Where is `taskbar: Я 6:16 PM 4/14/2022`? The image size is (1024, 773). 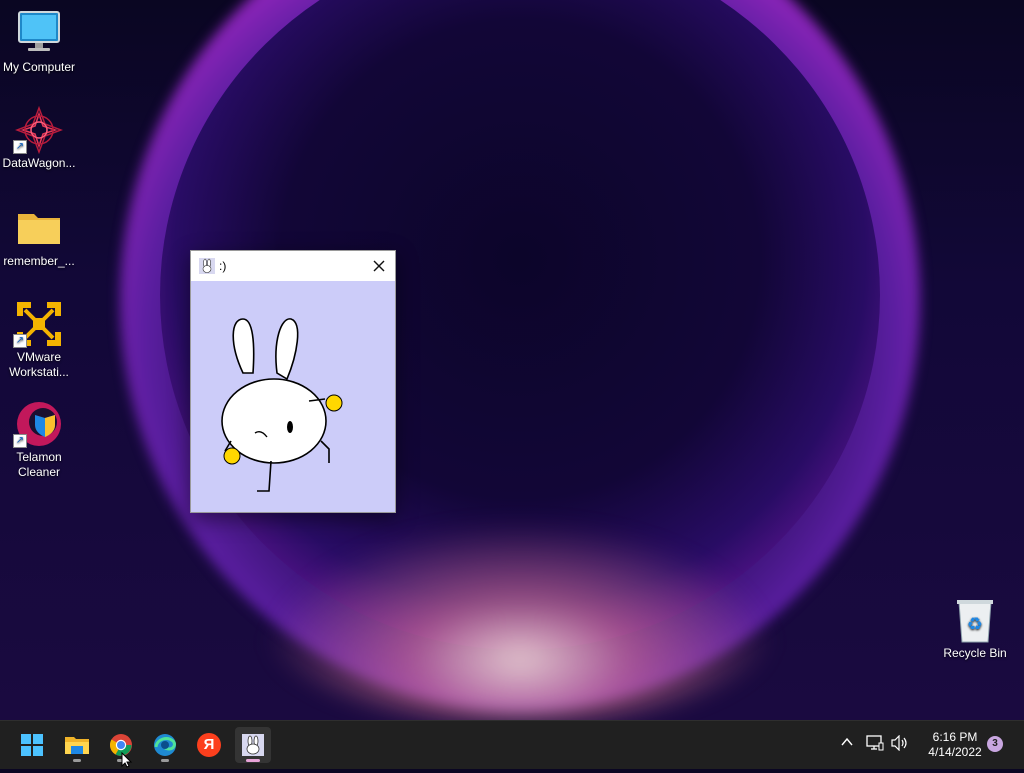
taskbar: Я 6:16 PM 4/14/2022 is located at coordinates (512, 744).